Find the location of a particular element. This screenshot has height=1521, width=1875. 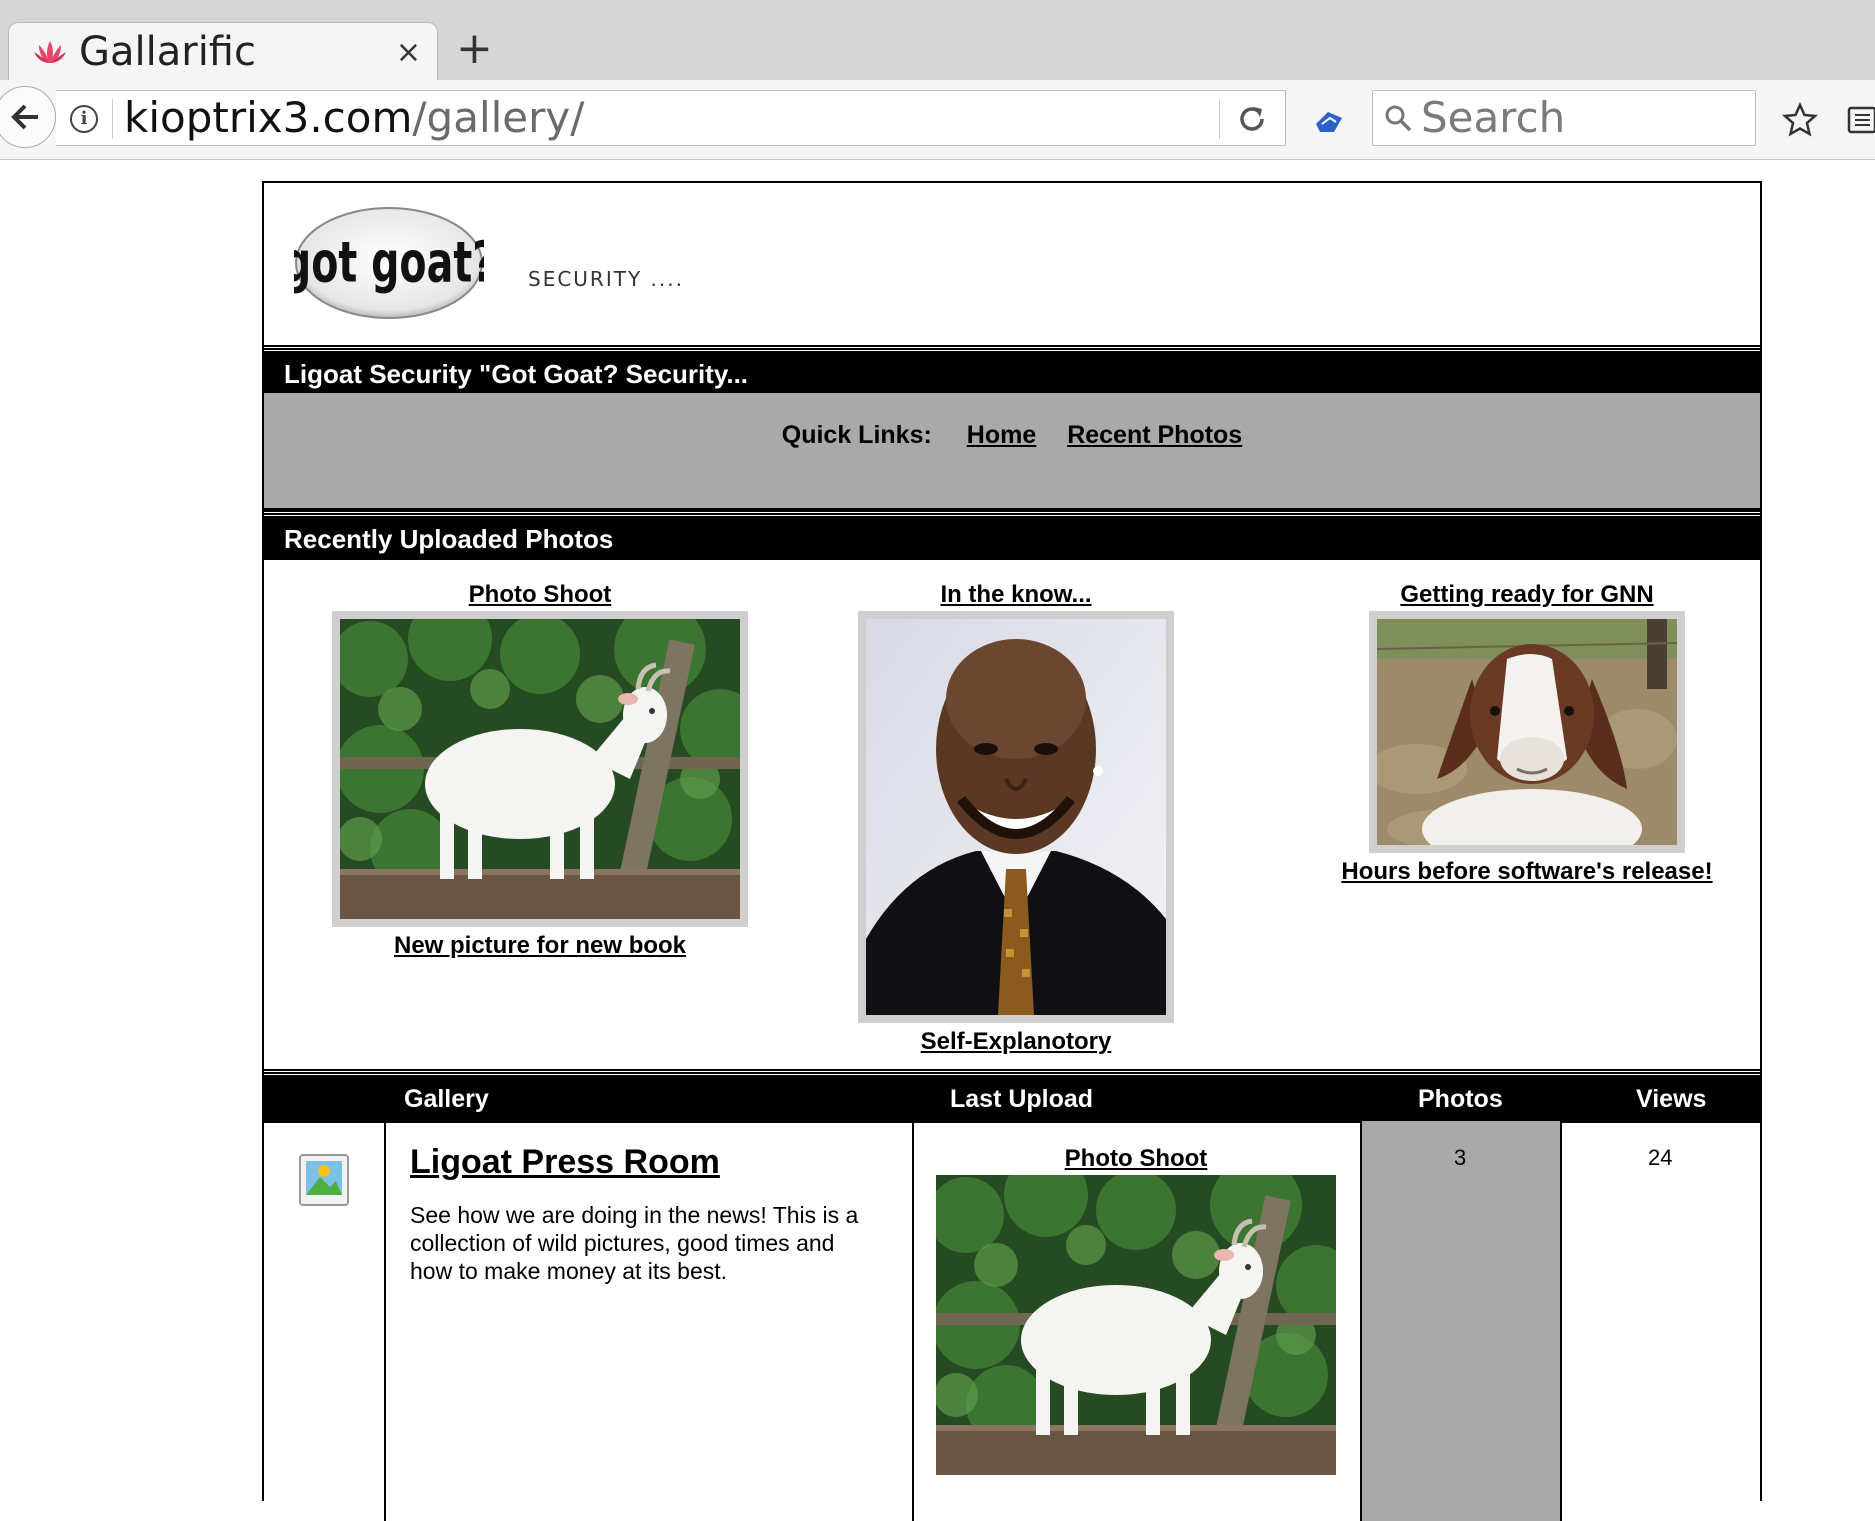

gallery-image-icon is located at coordinates (324, 1180).